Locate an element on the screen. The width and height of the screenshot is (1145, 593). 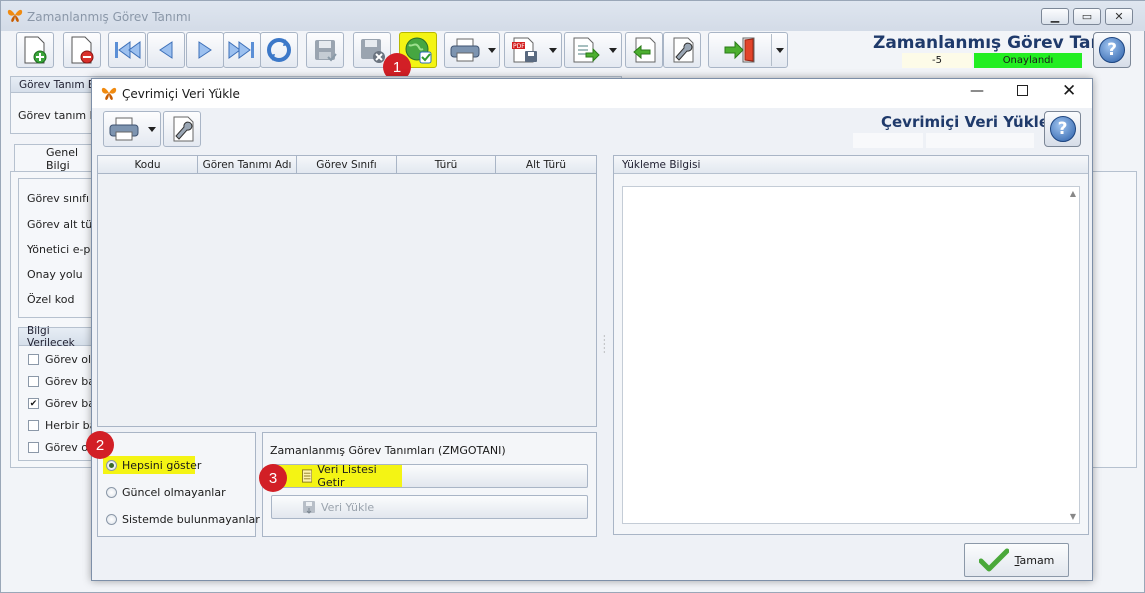
exit-button is located at coordinates (748, 50).